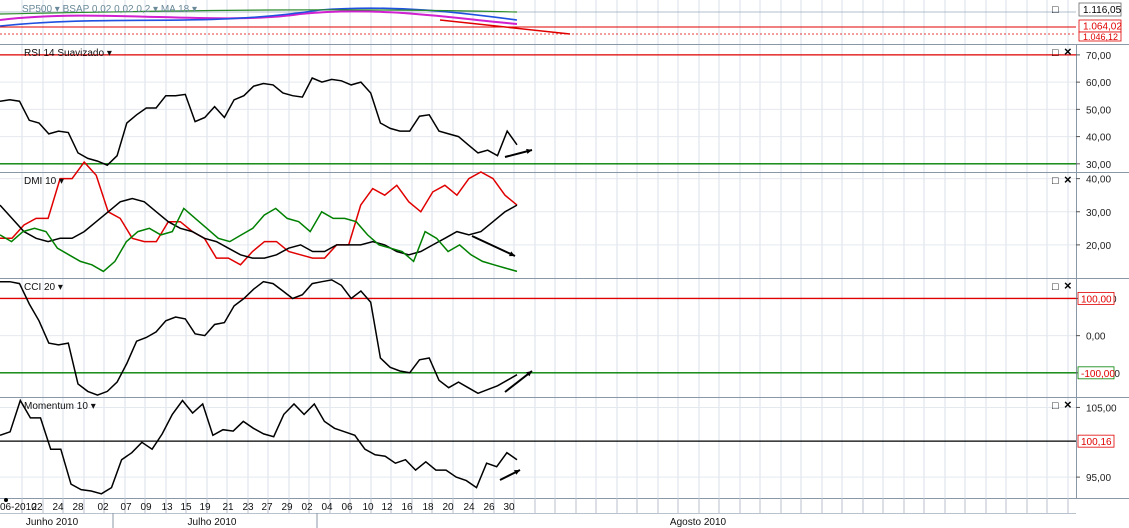 This screenshot has height=528, width=1129. Describe the element at coordinates (1098, 56) in the screenshot. I see `y-tick-label: 70,00` at that location.